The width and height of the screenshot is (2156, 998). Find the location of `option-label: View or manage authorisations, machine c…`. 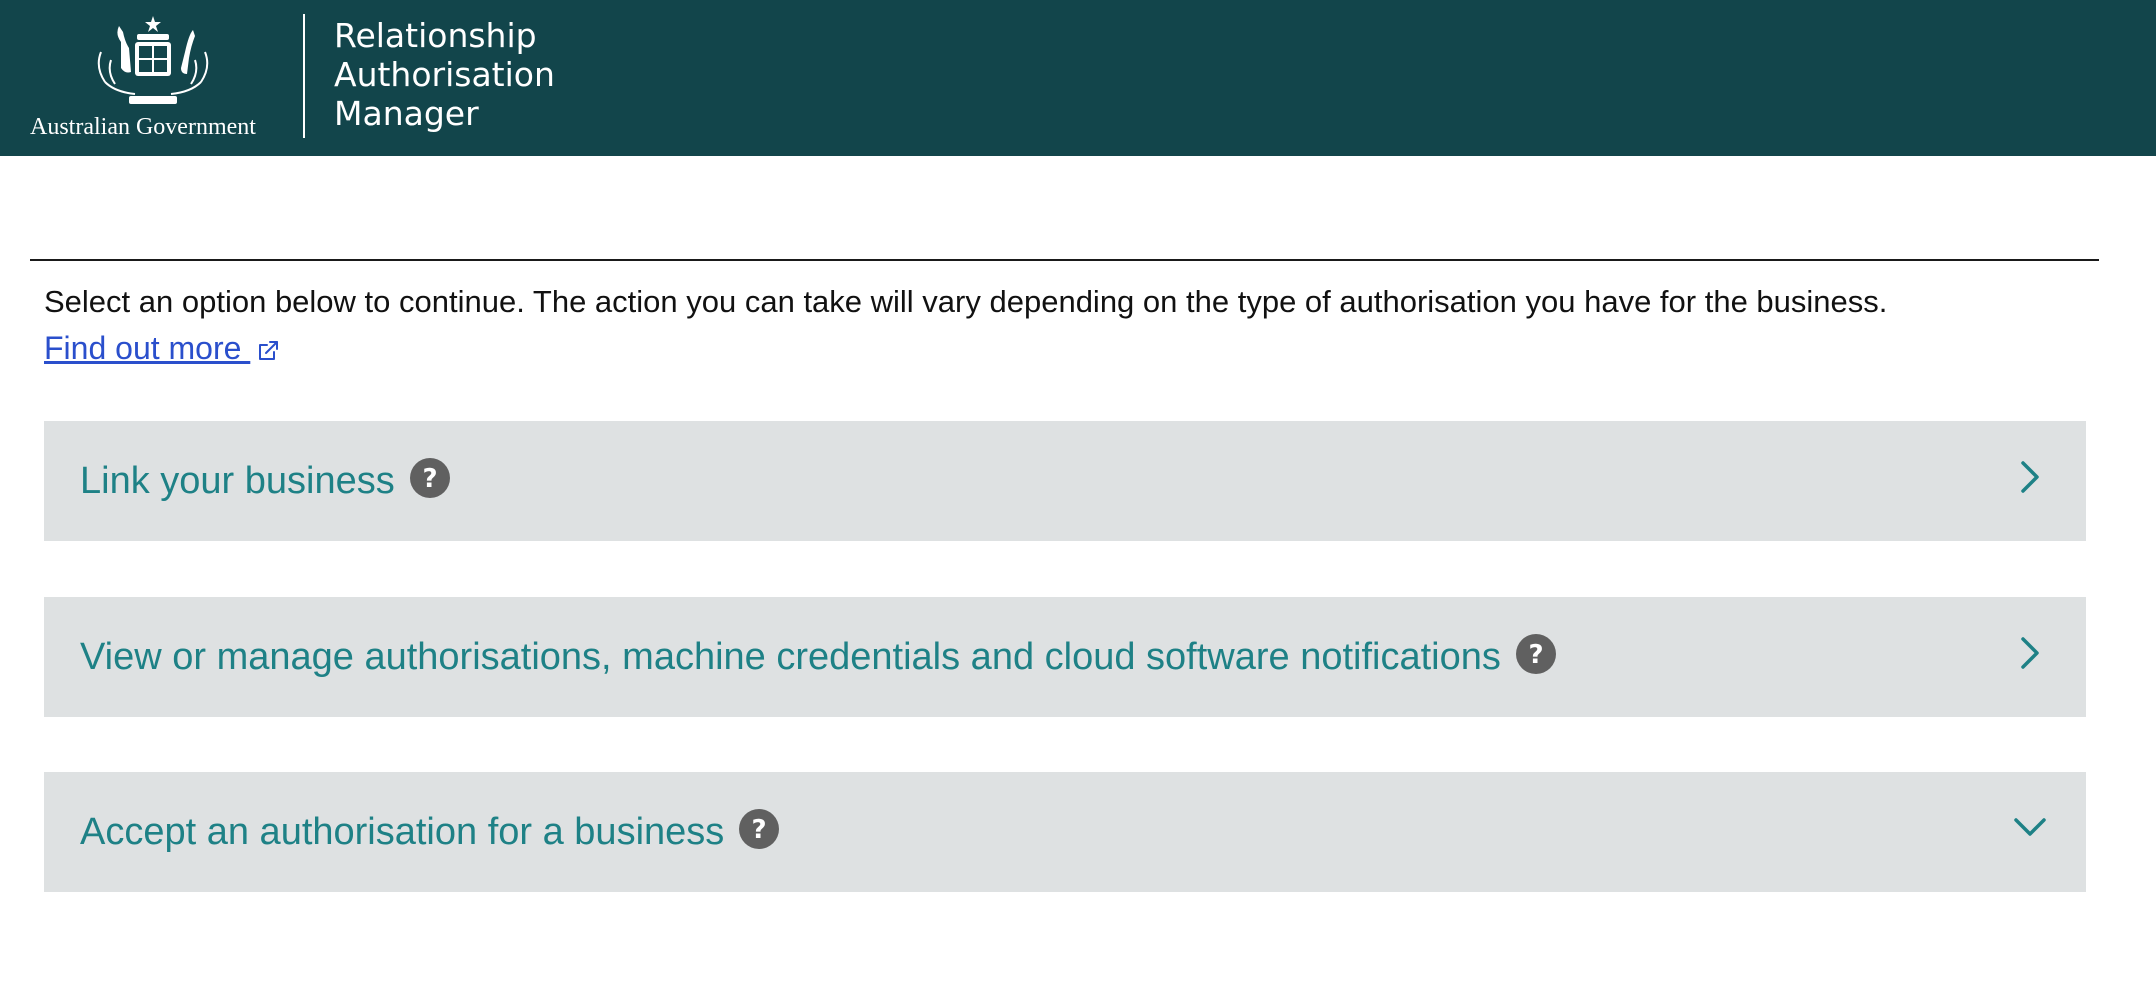

option-label: View or manage authorisations, machine c… is located at coordinates (790, 656).